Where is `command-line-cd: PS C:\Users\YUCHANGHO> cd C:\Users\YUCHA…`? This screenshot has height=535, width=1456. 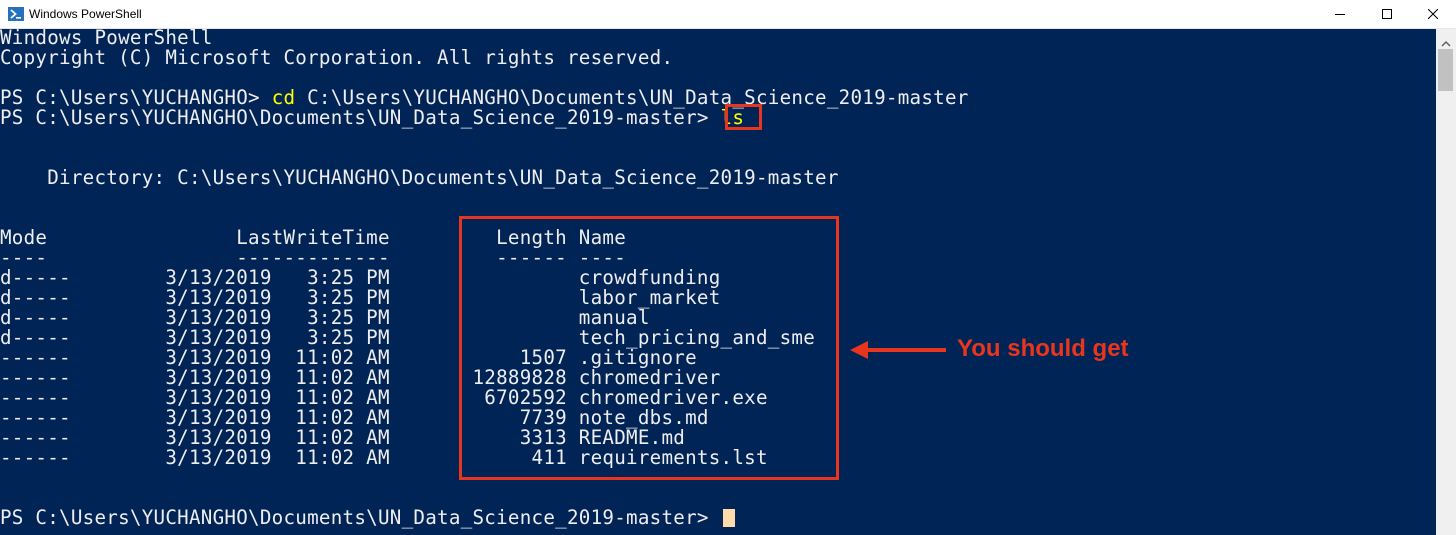
command-line-cd: PS C:\Users\YUCHANGHO> cd C:\Users\YUCHA… is located at coordinates (484, 98).